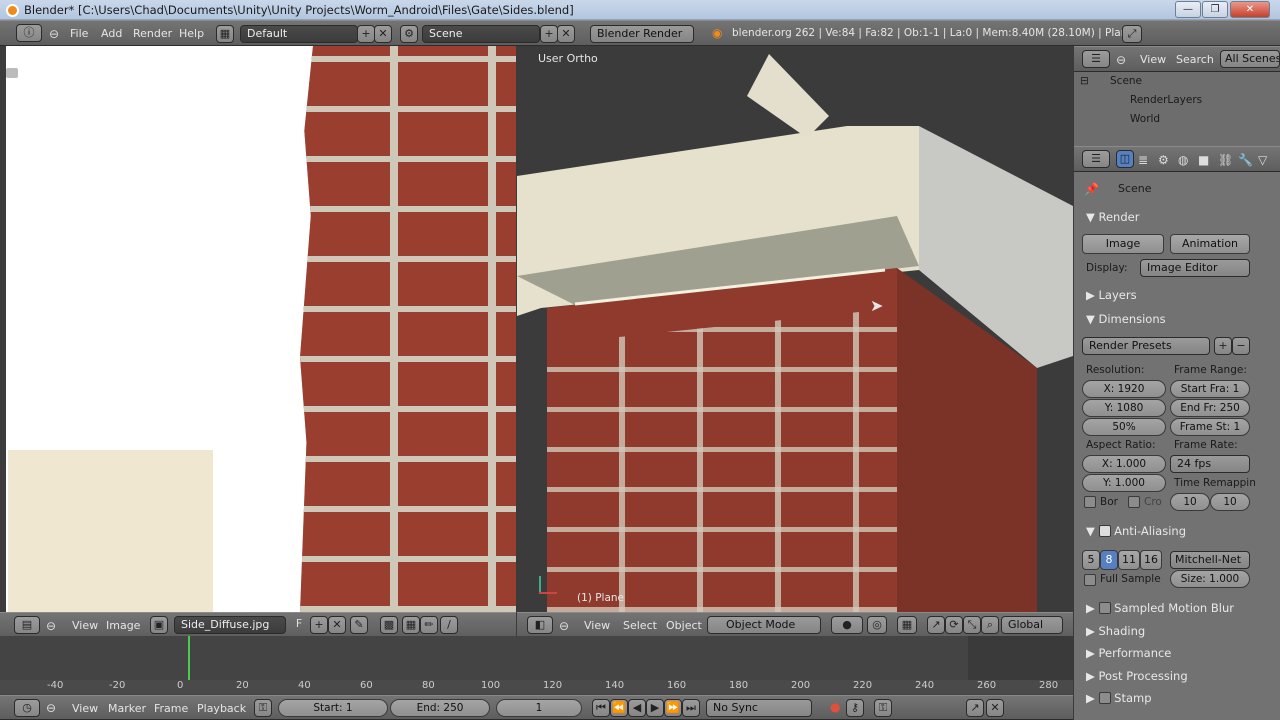 The height and width of the screenshot is (720, 1280). What do you see at coordinates (1090, 580) in the screenshot?
I see `full-sample-checkbox` at bounding box center [1090, 580].